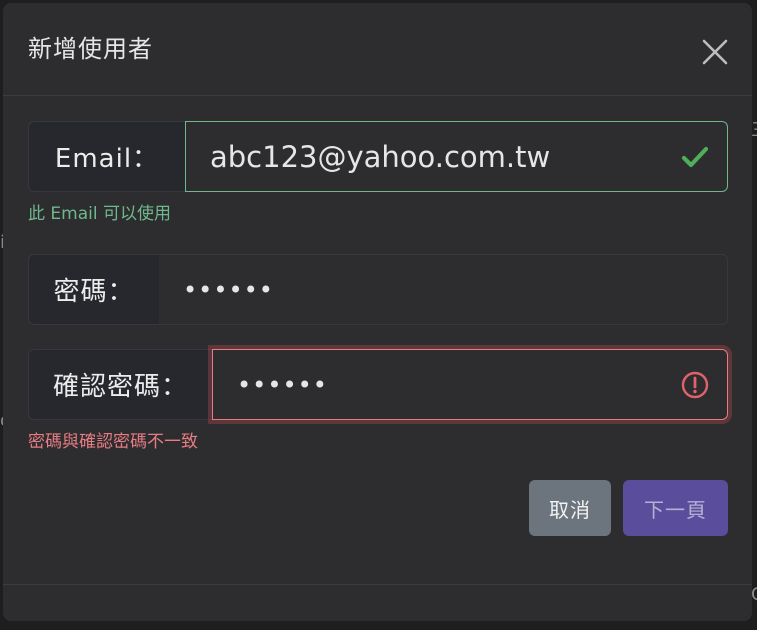  Describe the element at coordinates (695, 384) in the screenshot. I see `exclamation-circle-icon` at that location.